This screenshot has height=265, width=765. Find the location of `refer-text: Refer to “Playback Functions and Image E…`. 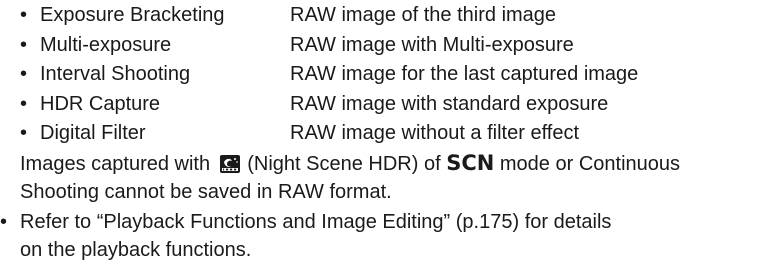

refer-text: Refer to “Playback Functions and Image E… is located at coordinates (316, 222).